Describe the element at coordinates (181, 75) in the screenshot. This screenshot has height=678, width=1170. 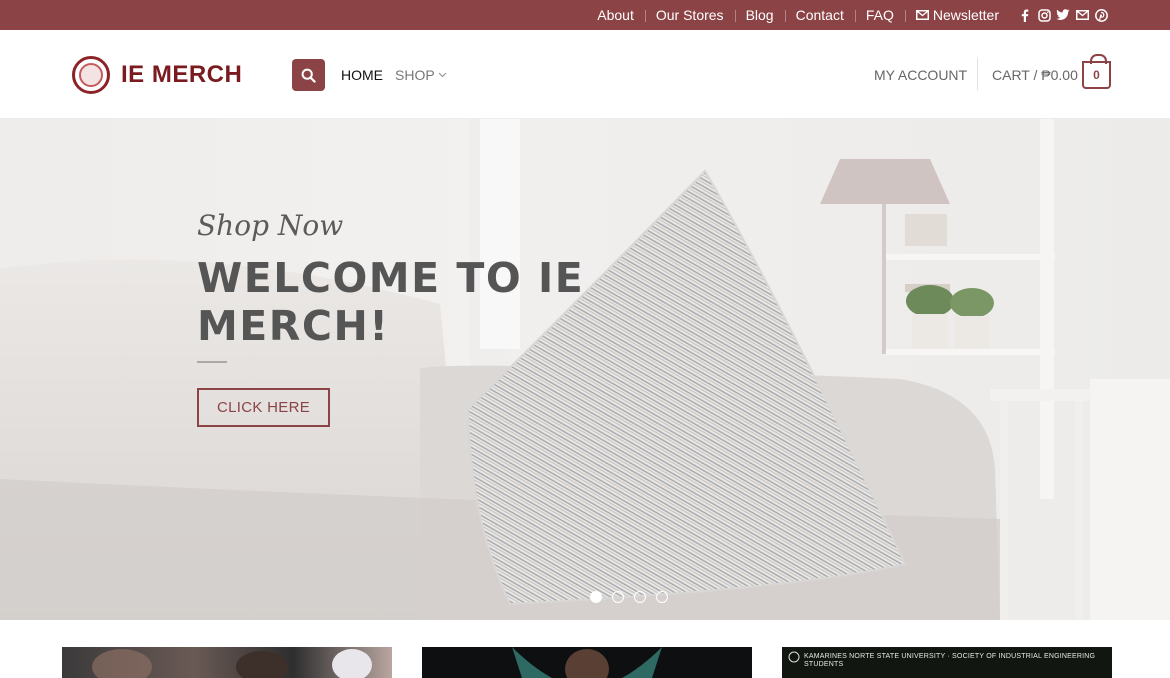
I see `logo-text: IE MERCH` at that location.